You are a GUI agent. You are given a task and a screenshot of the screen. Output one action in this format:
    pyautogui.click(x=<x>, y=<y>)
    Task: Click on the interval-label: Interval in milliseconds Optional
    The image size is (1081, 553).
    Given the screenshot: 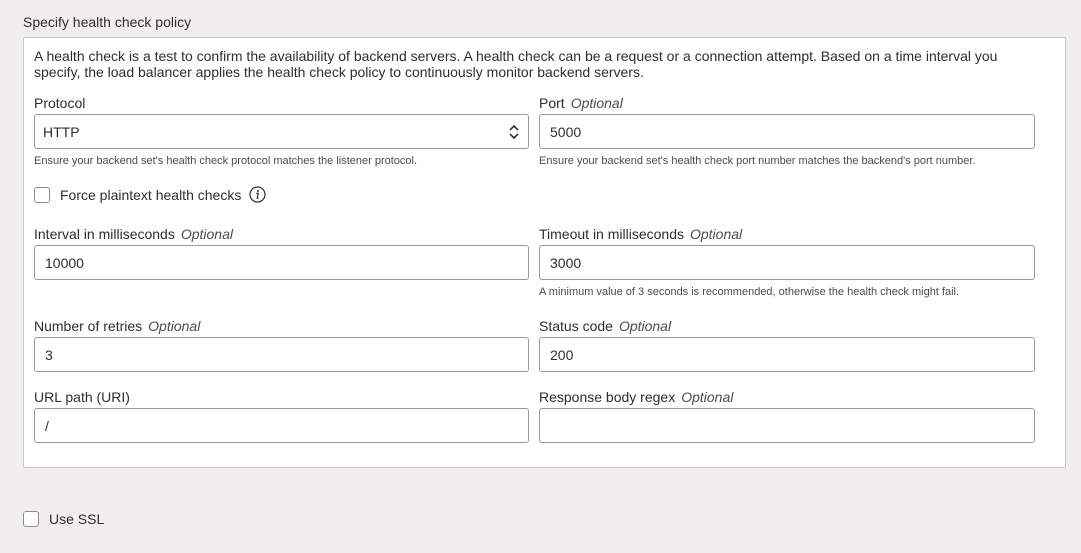 What is the action you would take?
    pyautogui.click(x=133, y=234)
    